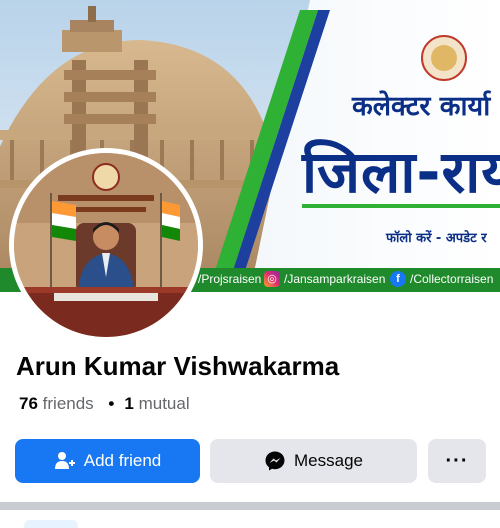 The image size is (500, 528). Describe the element at coordinates (250, 506) in the screenshot. I see `section-divider` at that location.